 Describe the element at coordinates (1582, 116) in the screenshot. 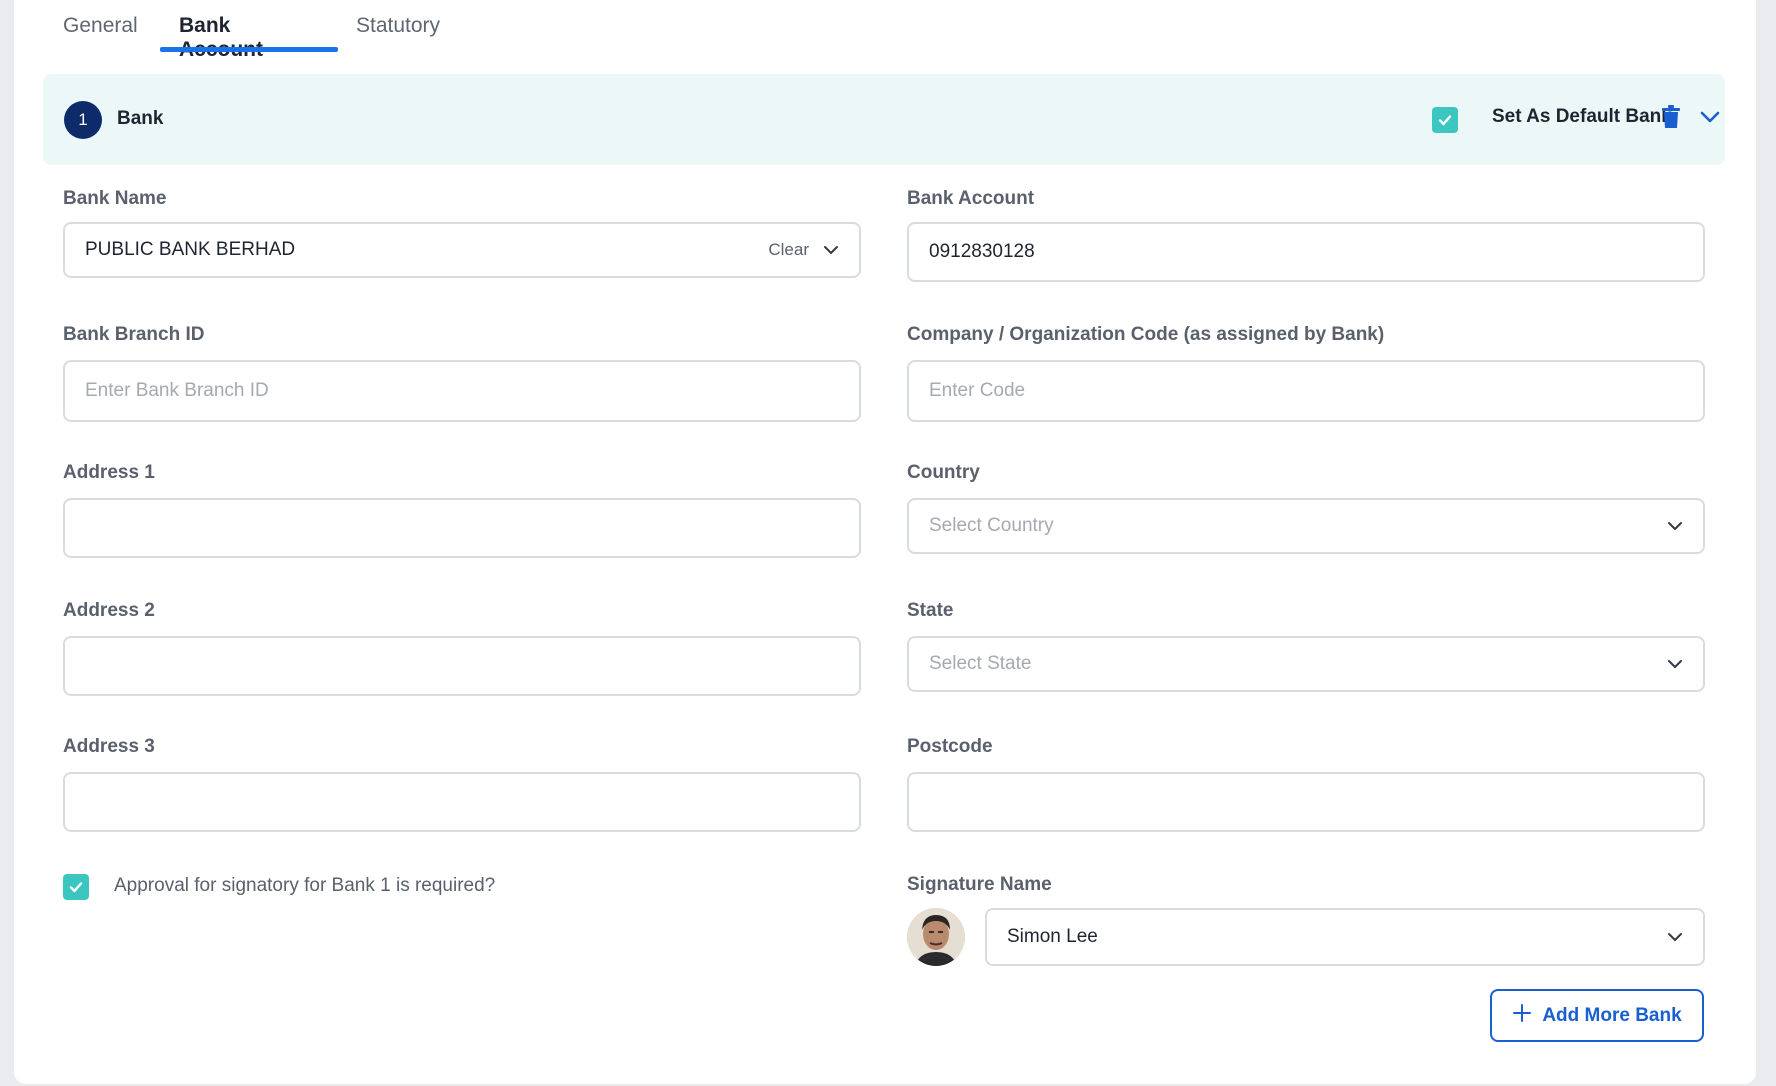

I see `default-bank-label: Set As Default Bank` at that location.